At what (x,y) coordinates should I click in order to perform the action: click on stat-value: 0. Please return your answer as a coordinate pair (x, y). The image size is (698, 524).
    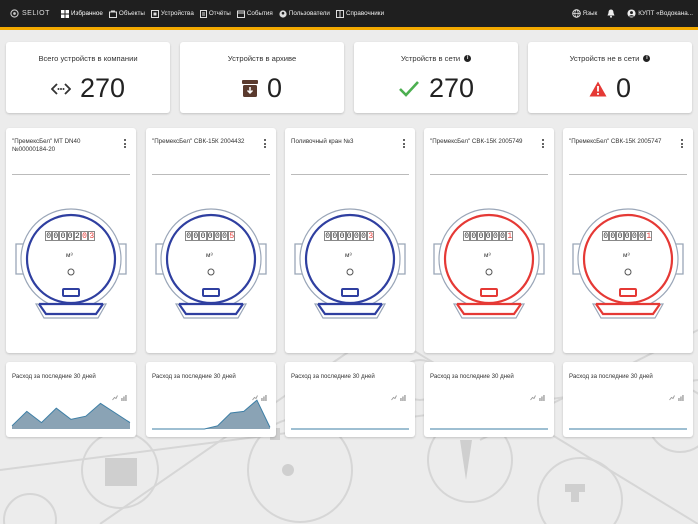
    Looking at the image, I should click on (274, 88).